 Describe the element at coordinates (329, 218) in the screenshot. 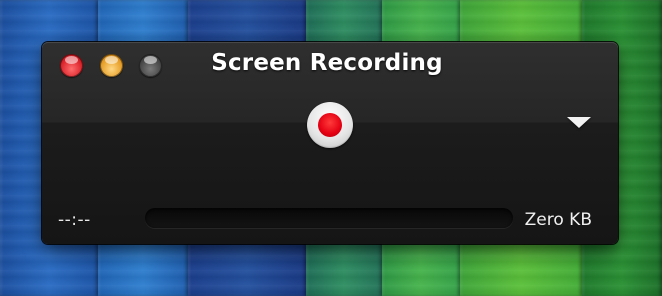

I see `recording-progress-bar` at that location.